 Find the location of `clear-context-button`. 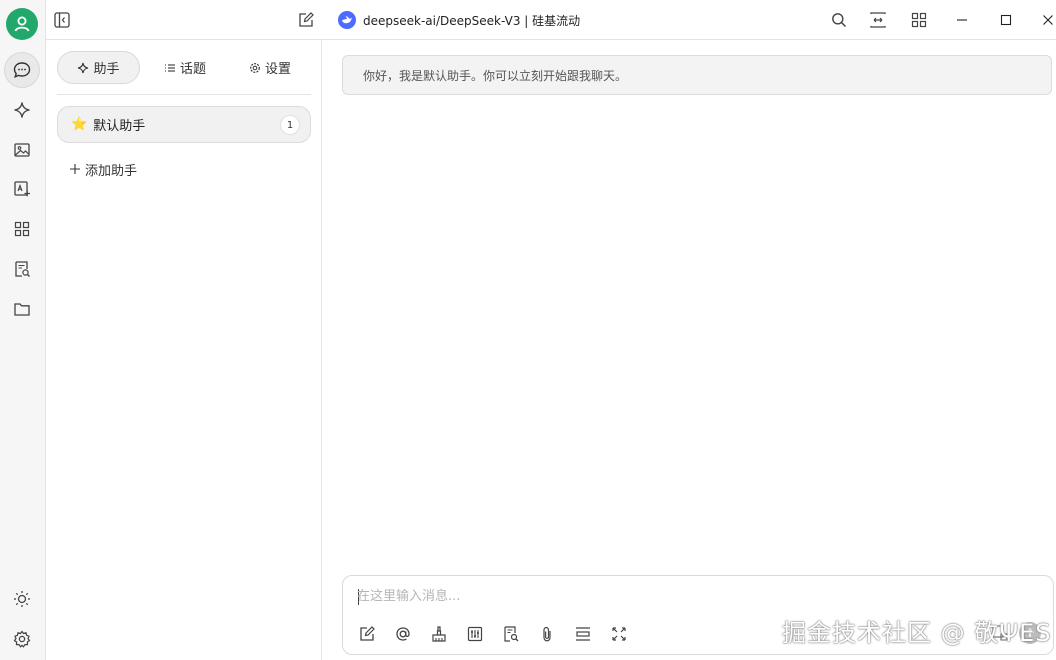

clear-context-button is located at coordinates (439, 634).